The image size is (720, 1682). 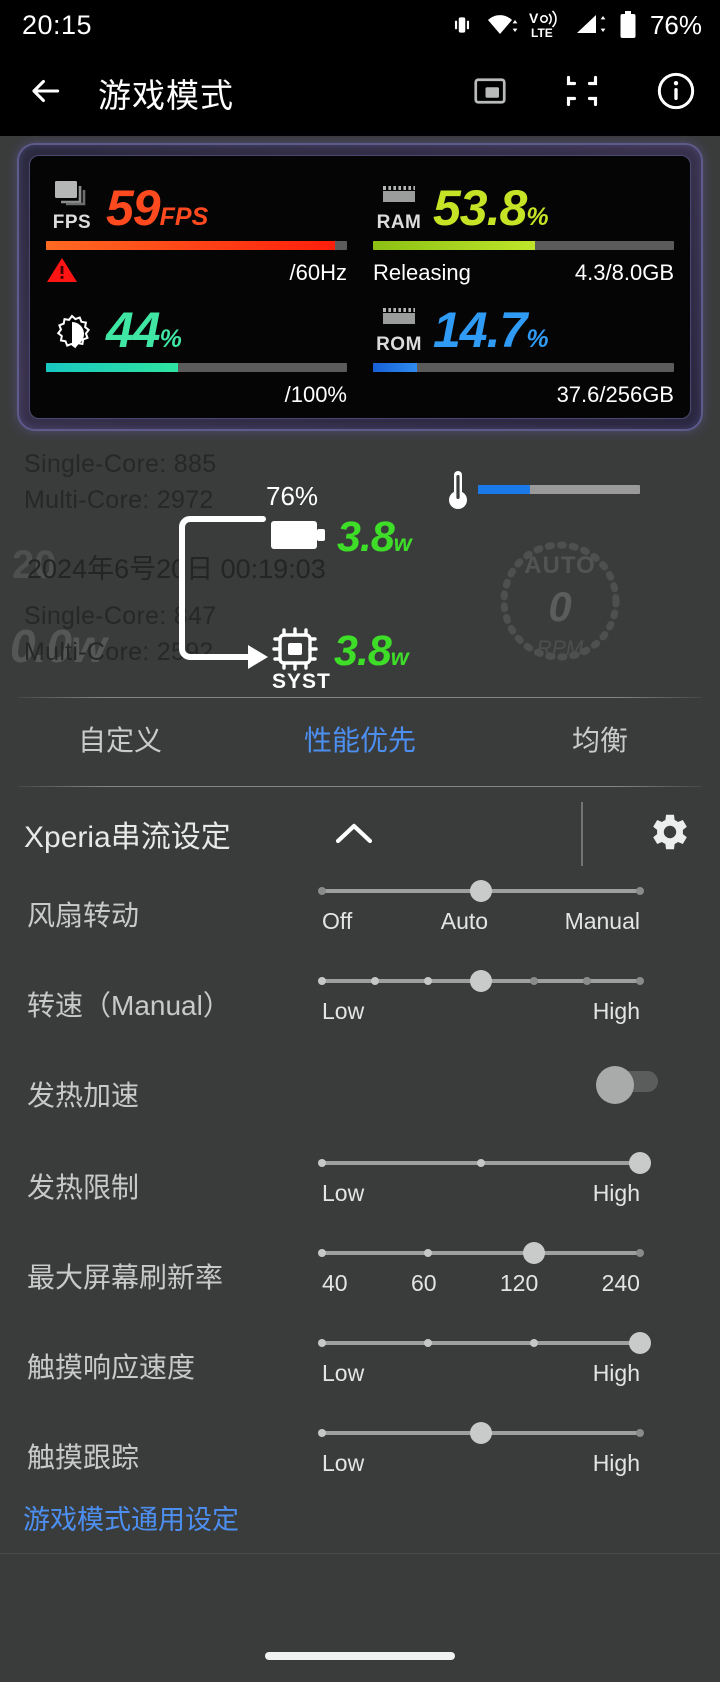 What do you see at coordinates (559, 489) in the screenshot?
I see `temperature-bar` at bounding box center [559, 489].